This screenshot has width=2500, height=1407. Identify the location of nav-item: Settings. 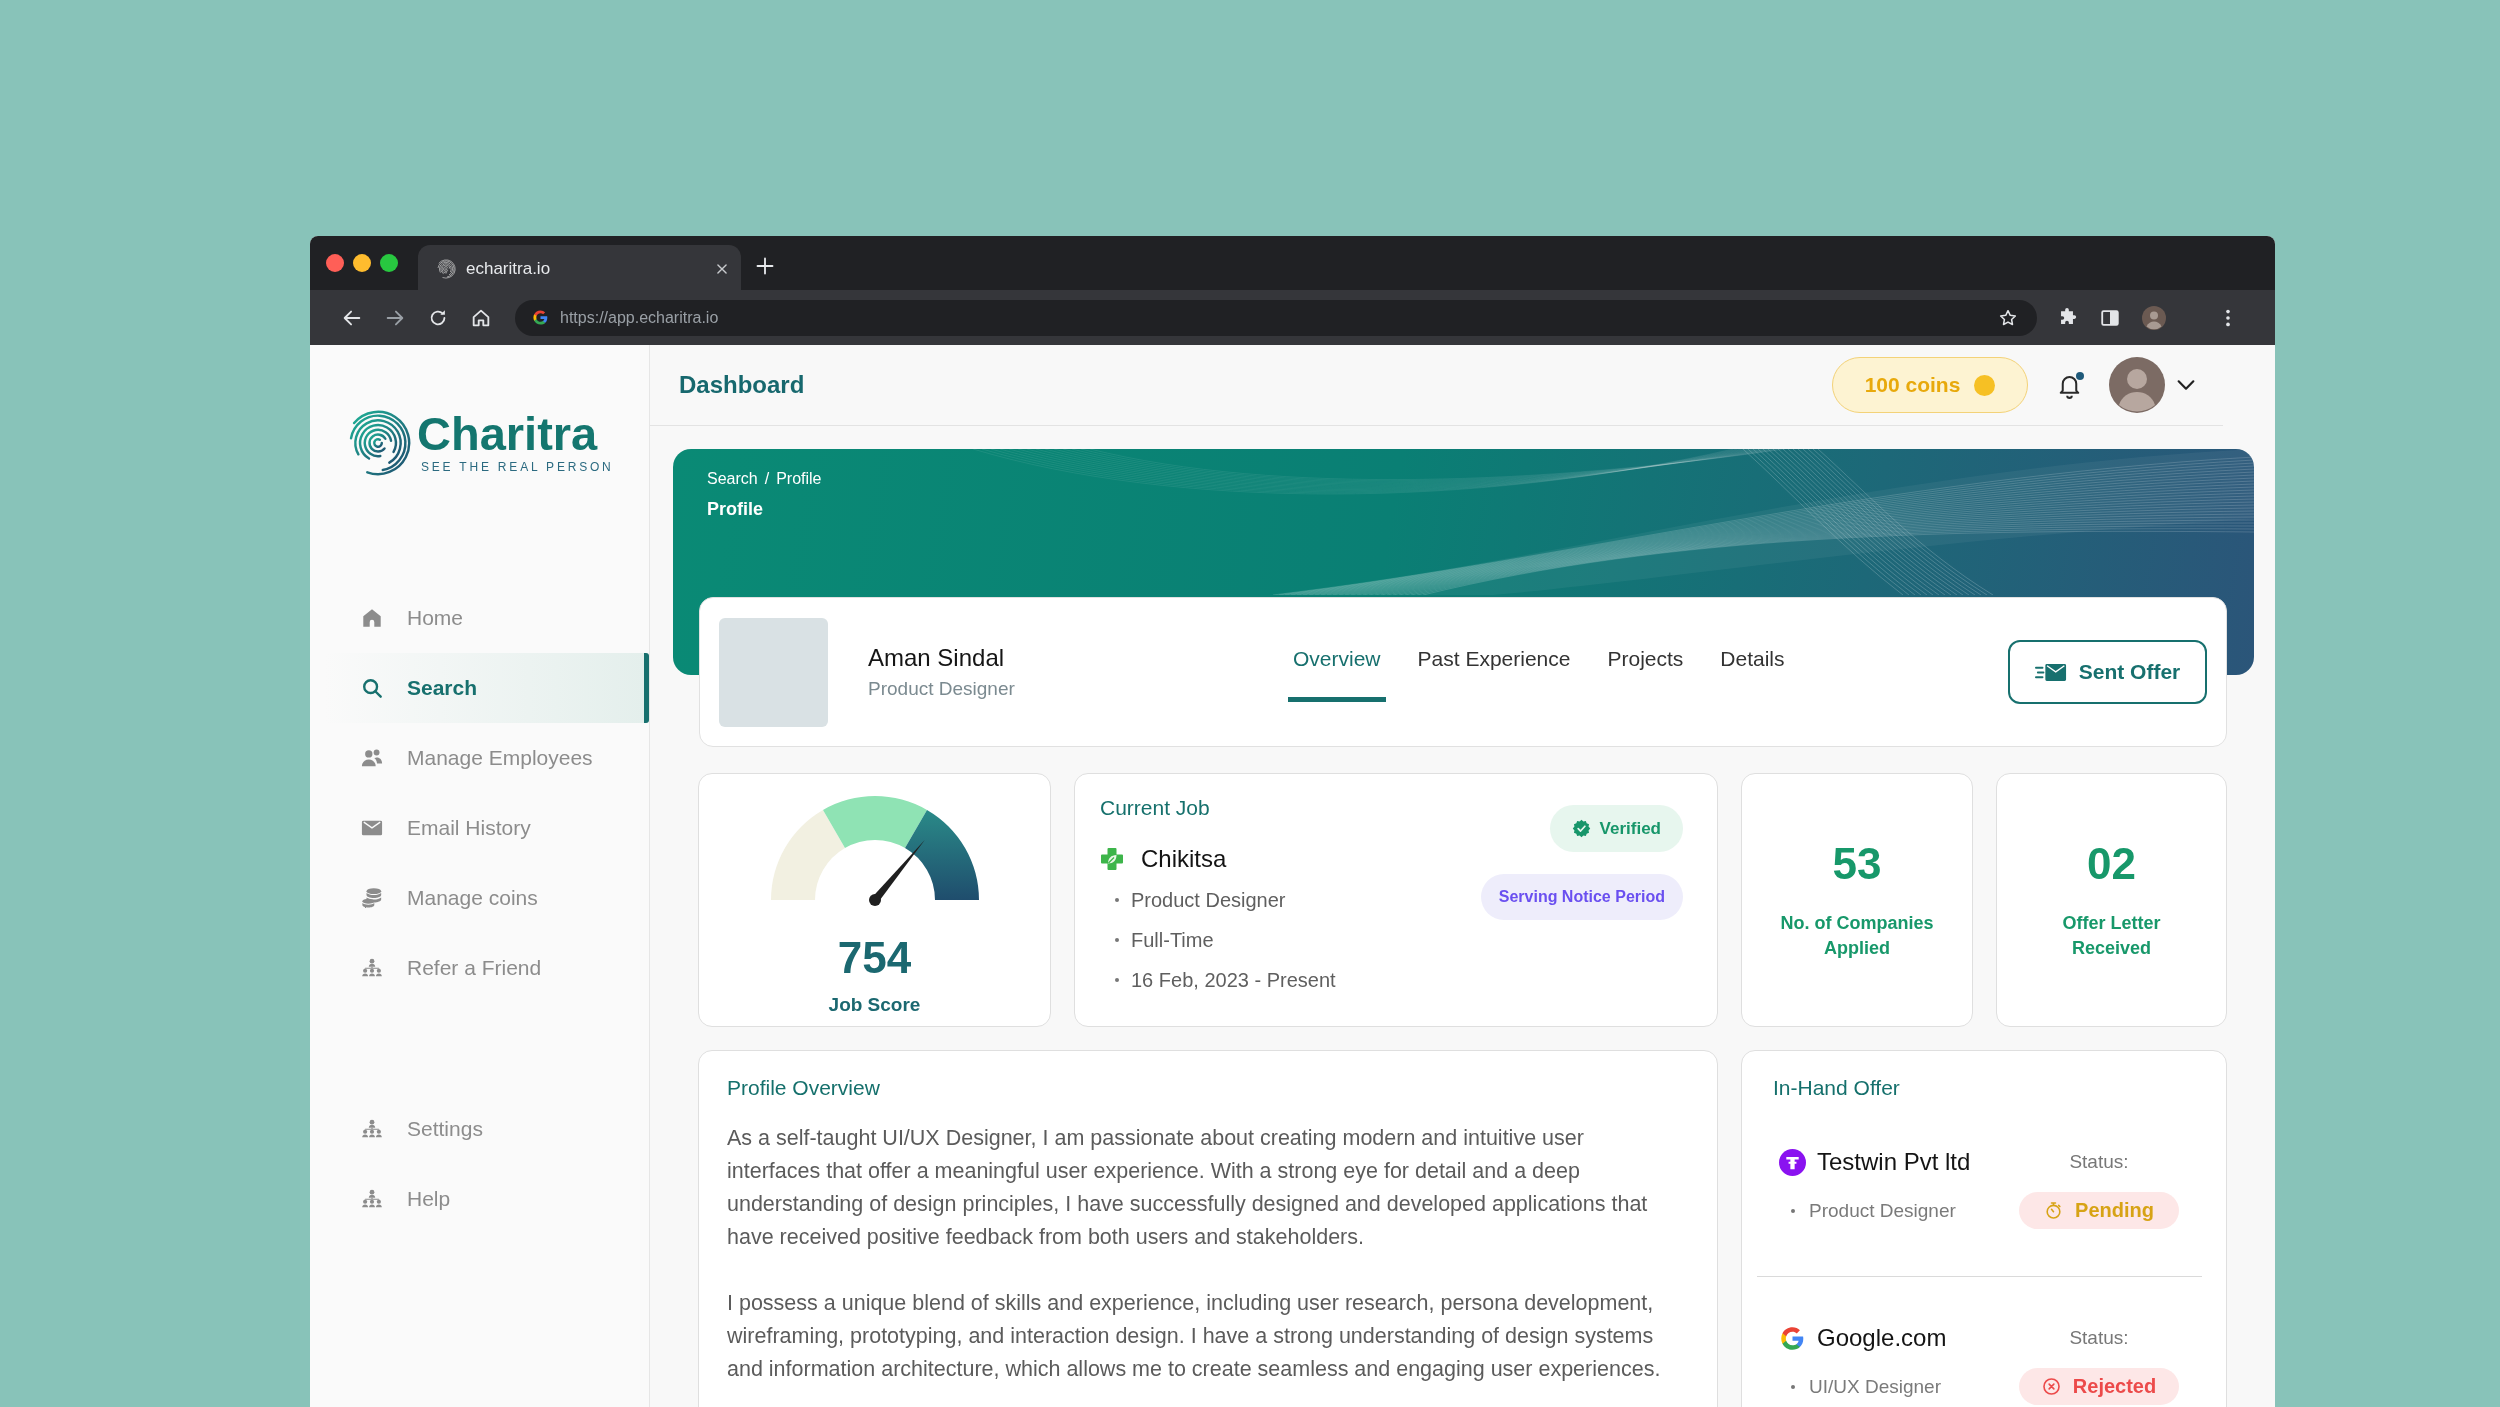
(487, 1129).